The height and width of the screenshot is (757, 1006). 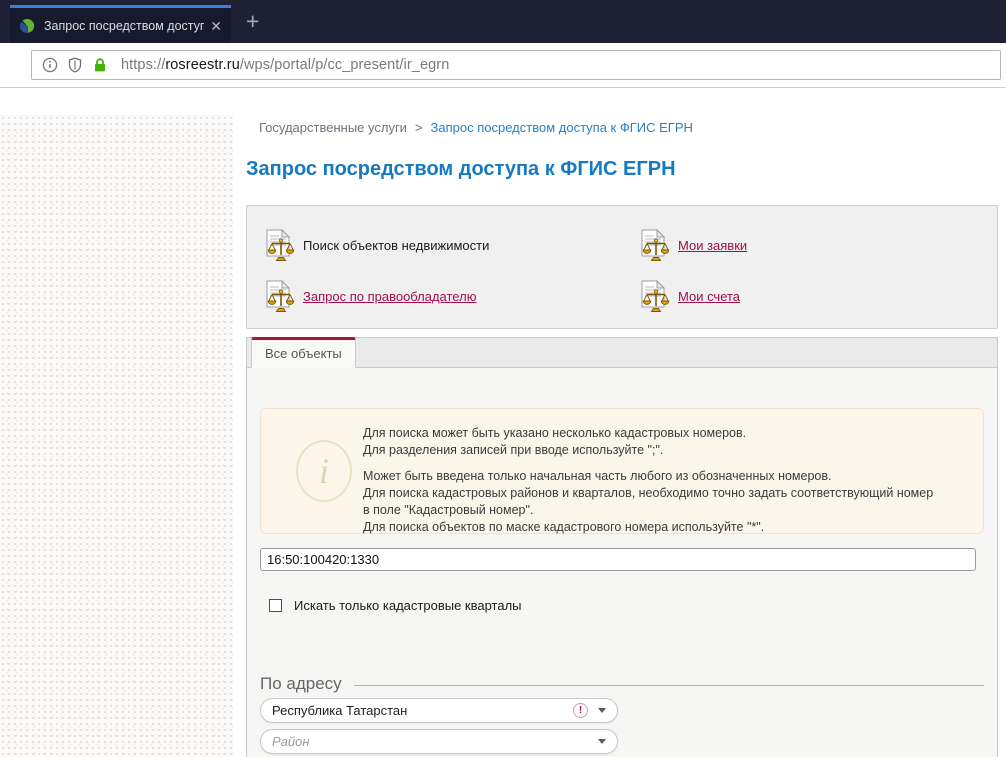 I want to click on quick-link-label: Запрос по правообладателю, so click(x=389, y=296).